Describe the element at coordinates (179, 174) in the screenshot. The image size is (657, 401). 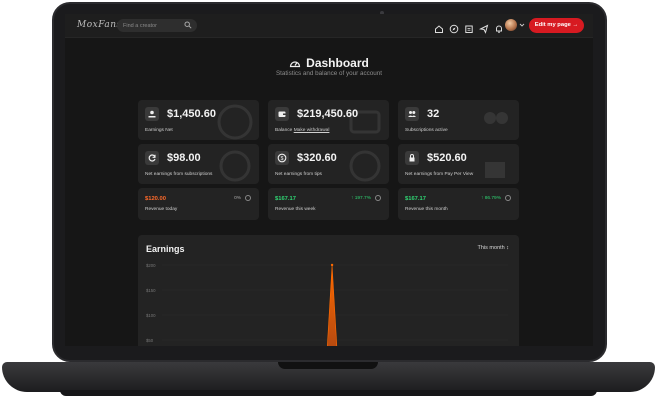
I see `card-label: Net earnings from subscriptions` at that location.